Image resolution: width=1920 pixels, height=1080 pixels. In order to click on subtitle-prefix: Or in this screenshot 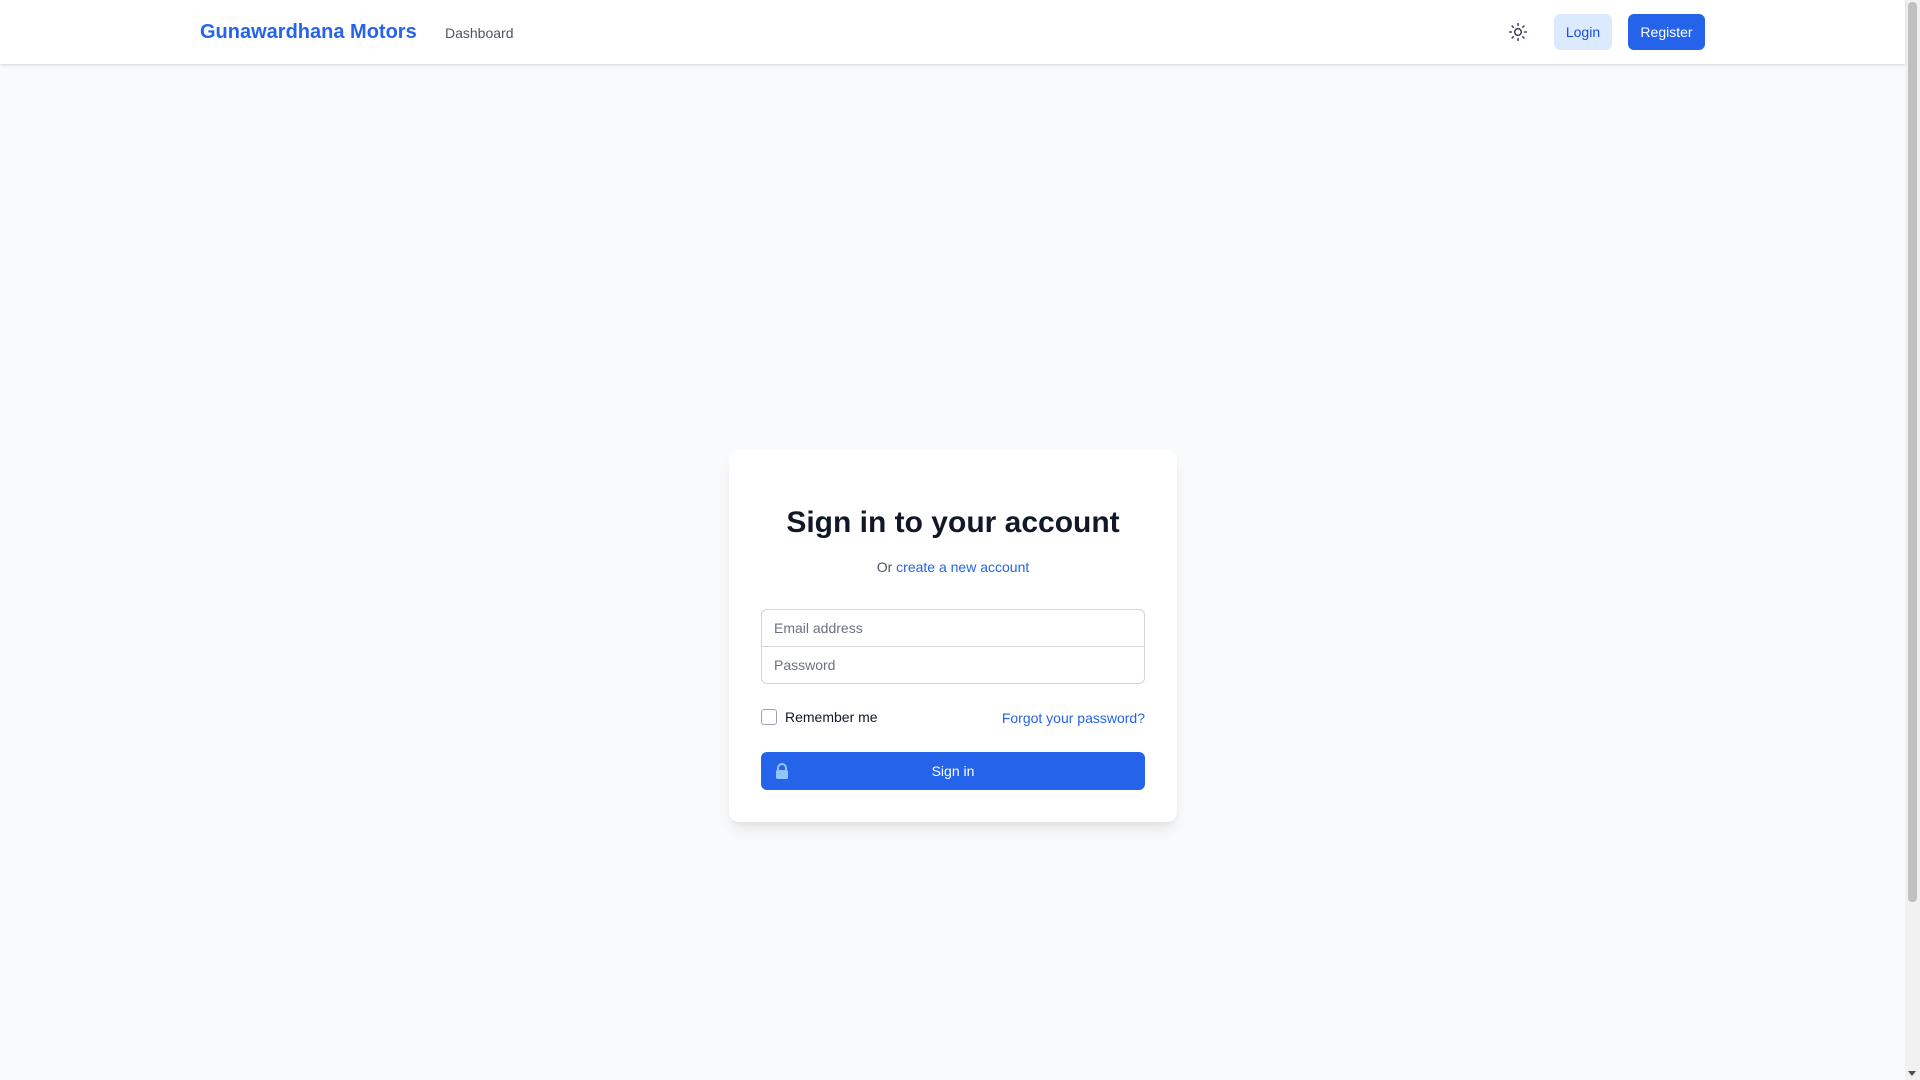, I will do `click(884, 567)`.